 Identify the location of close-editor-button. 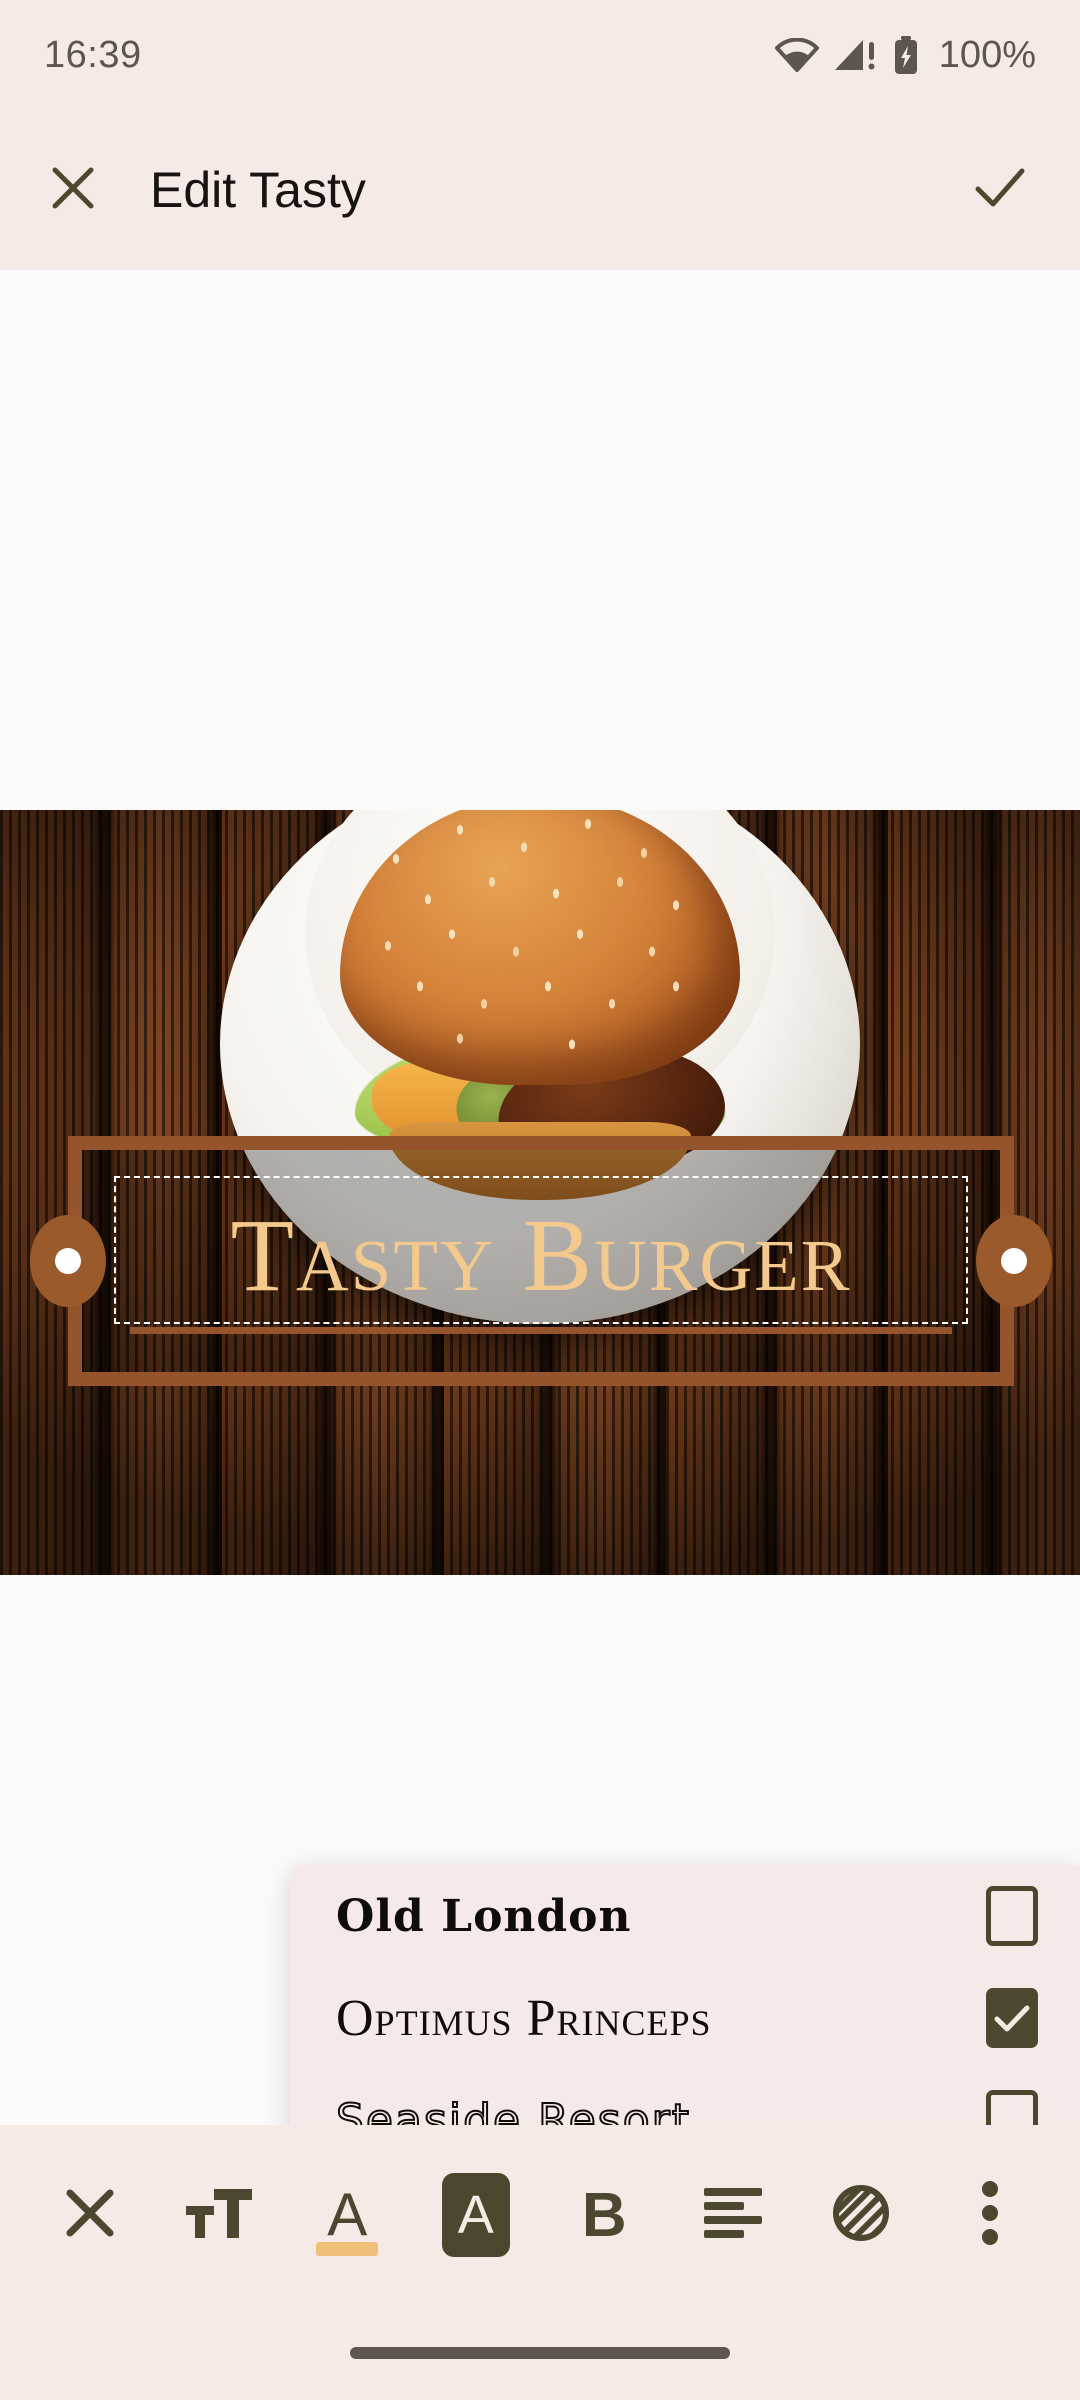
(73, 190).